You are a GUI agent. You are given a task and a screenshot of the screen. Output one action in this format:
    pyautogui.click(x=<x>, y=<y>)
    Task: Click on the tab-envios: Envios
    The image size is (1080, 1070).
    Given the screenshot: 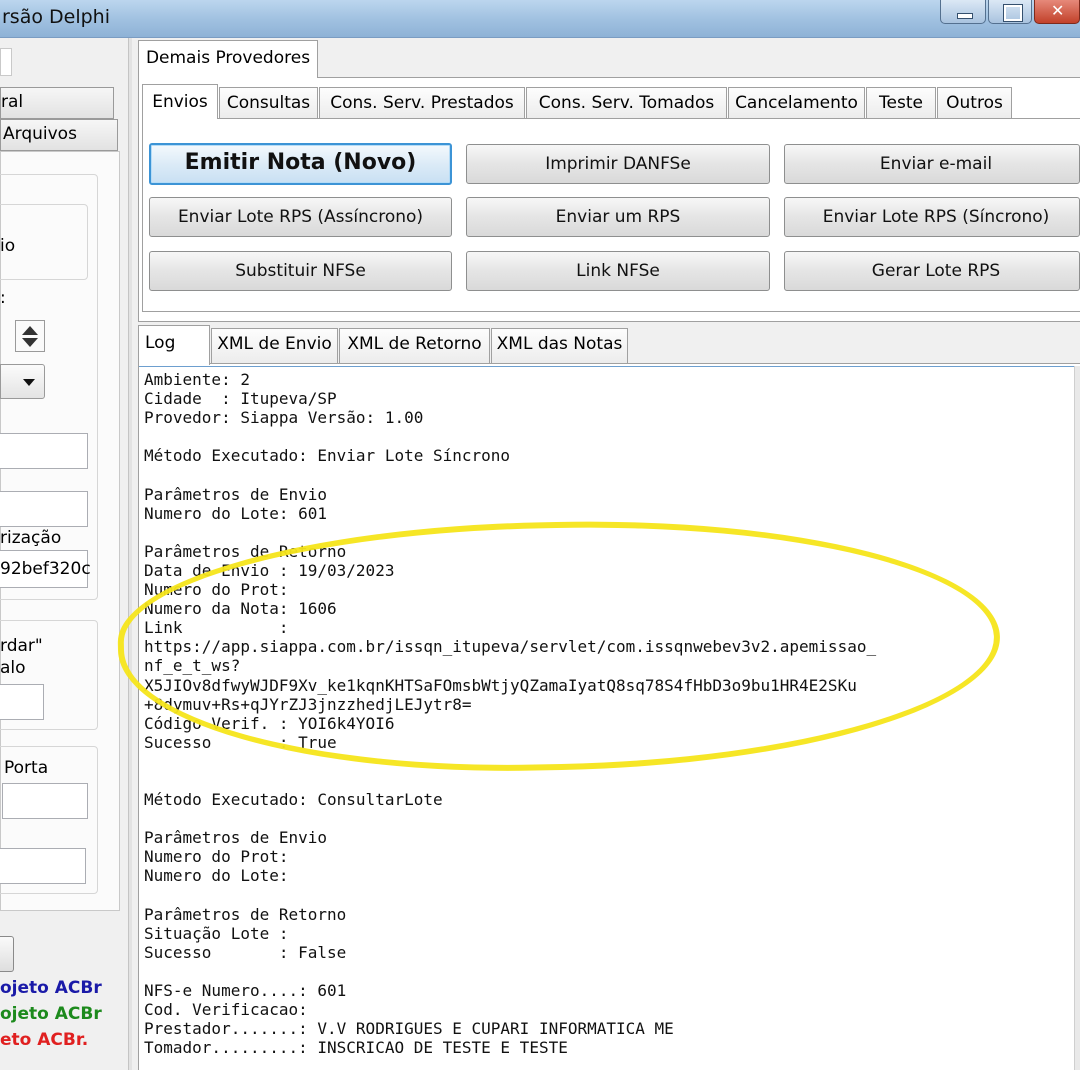 What is the action you would take?
    pyautogui.click(x=180, y=101)
    